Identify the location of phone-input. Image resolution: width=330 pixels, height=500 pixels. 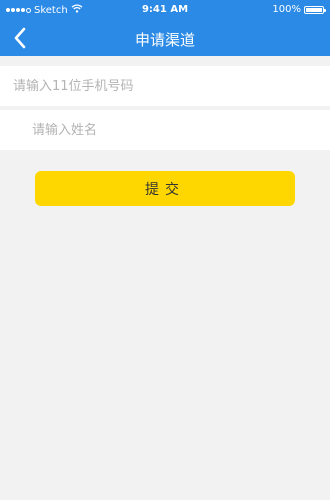
(163, 86).